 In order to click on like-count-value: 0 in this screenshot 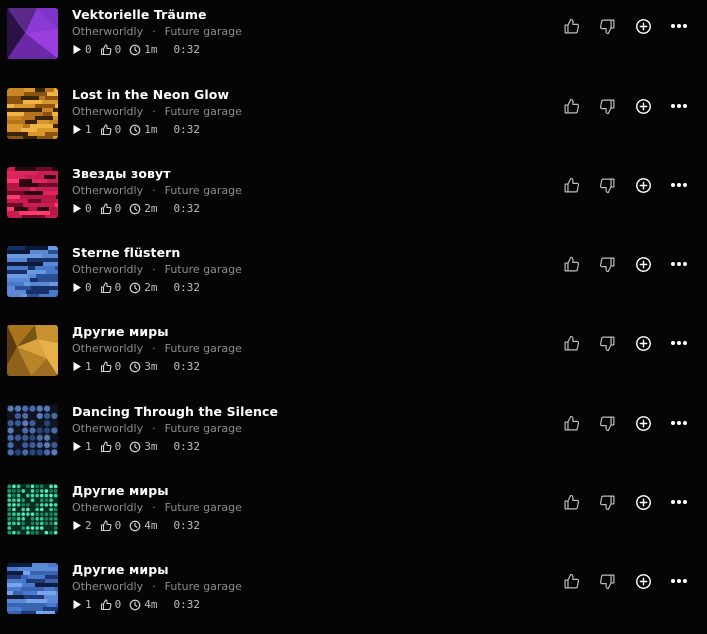, I will do `click(118, 604)`.